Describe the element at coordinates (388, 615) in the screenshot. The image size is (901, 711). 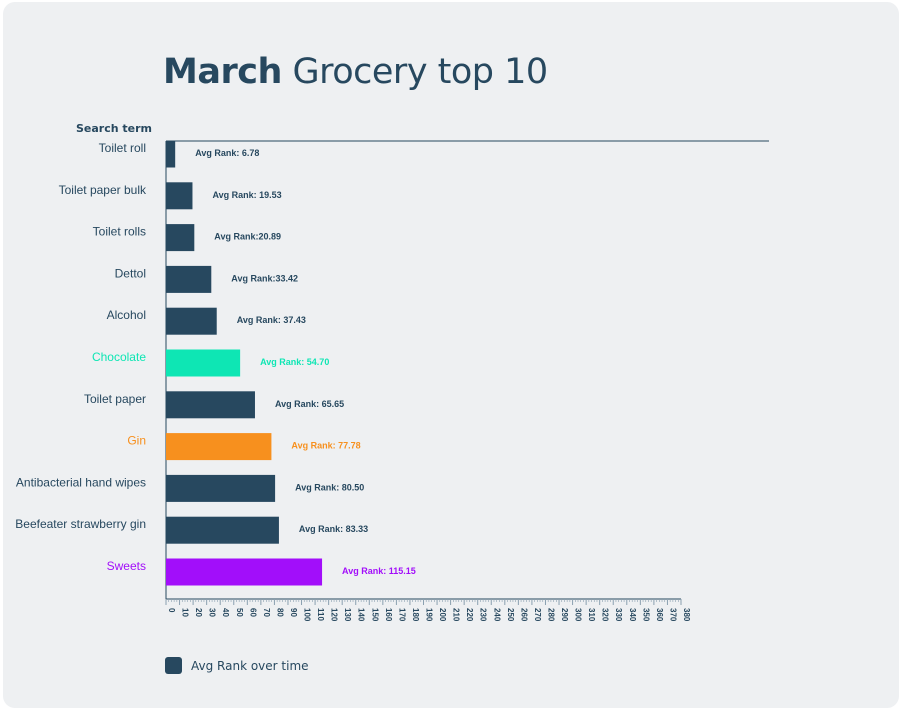
I see `x-tick-label: 160` at that location.